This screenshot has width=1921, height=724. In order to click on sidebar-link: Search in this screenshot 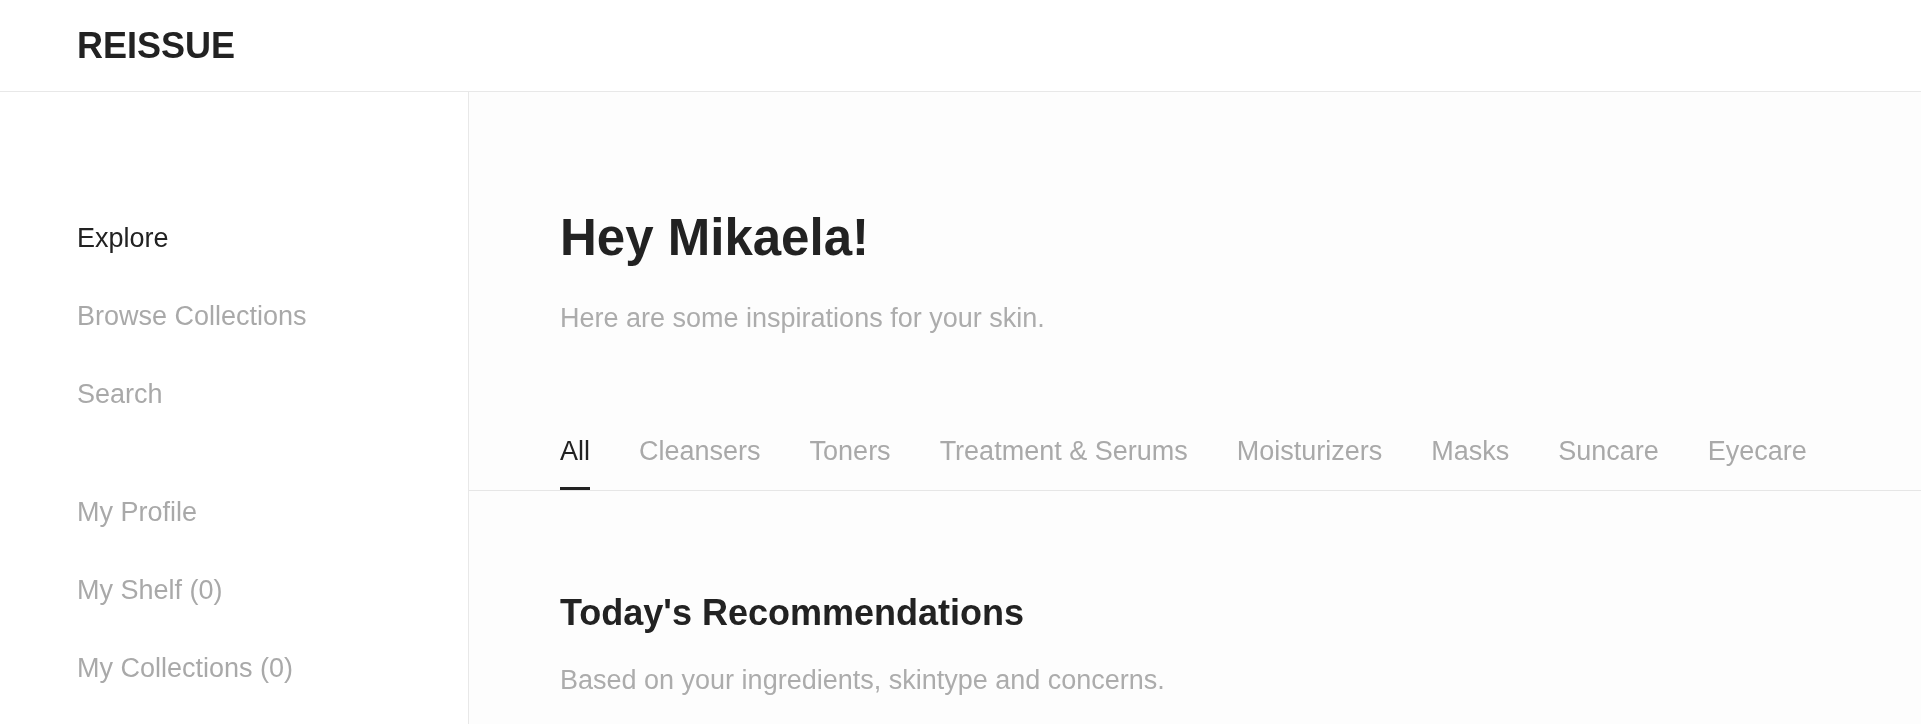, I will do `click(120, 394)`.